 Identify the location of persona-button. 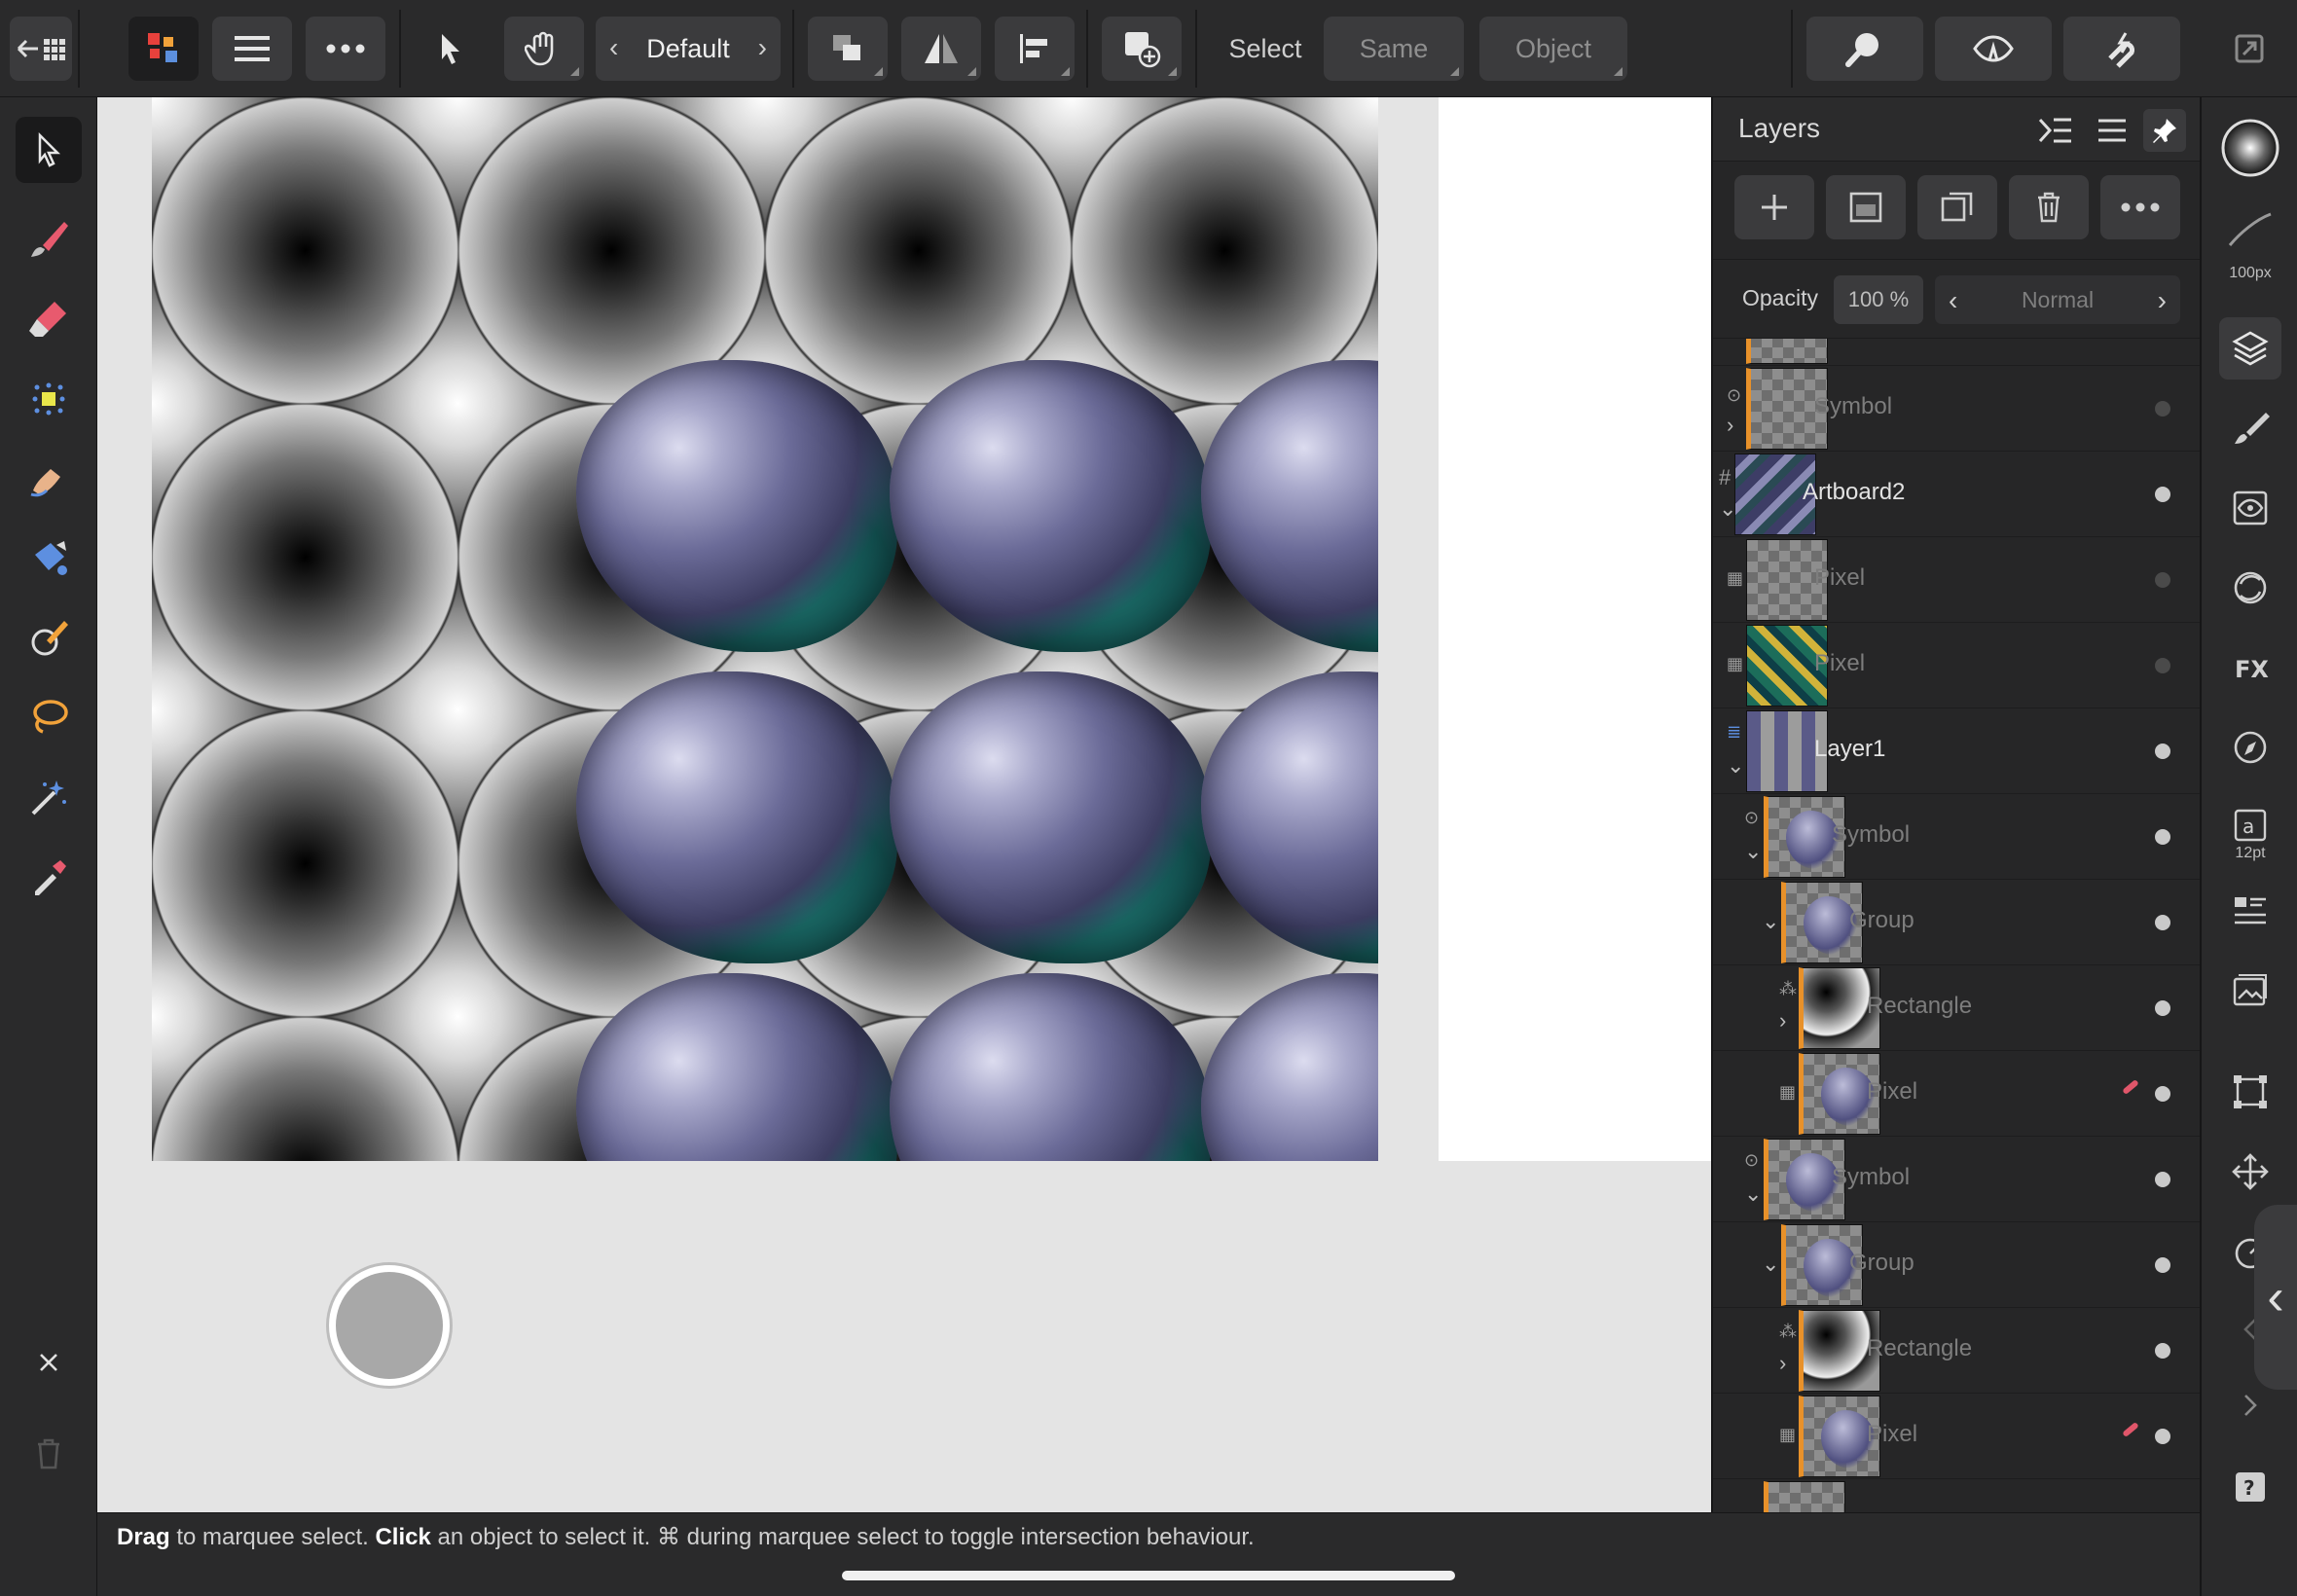
(163, 49).